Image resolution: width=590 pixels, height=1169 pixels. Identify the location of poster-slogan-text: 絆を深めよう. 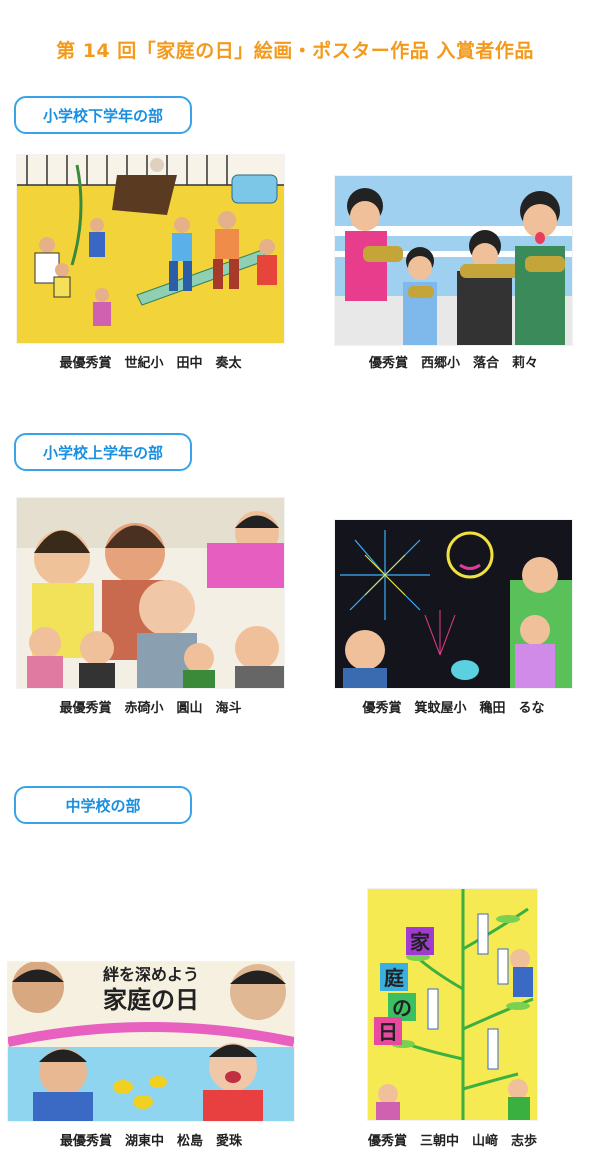
(151, 974).